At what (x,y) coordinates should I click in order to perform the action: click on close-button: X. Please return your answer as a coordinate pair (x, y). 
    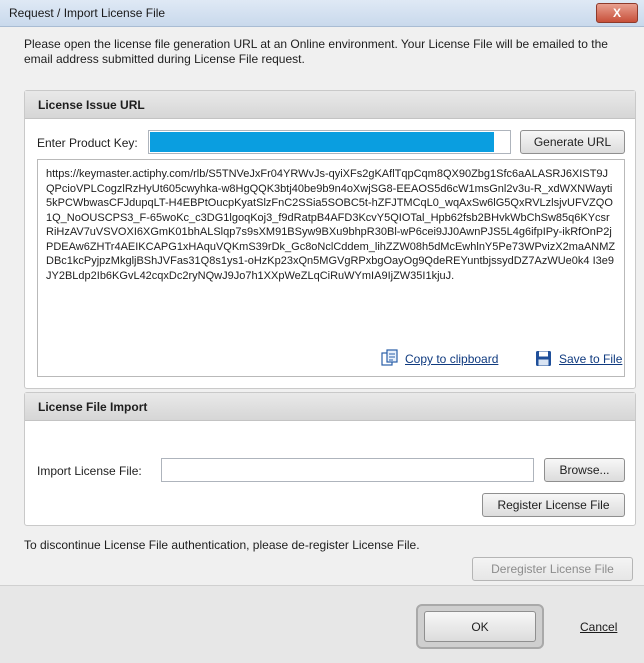
    Looking at the image, I should click on (617, 13).